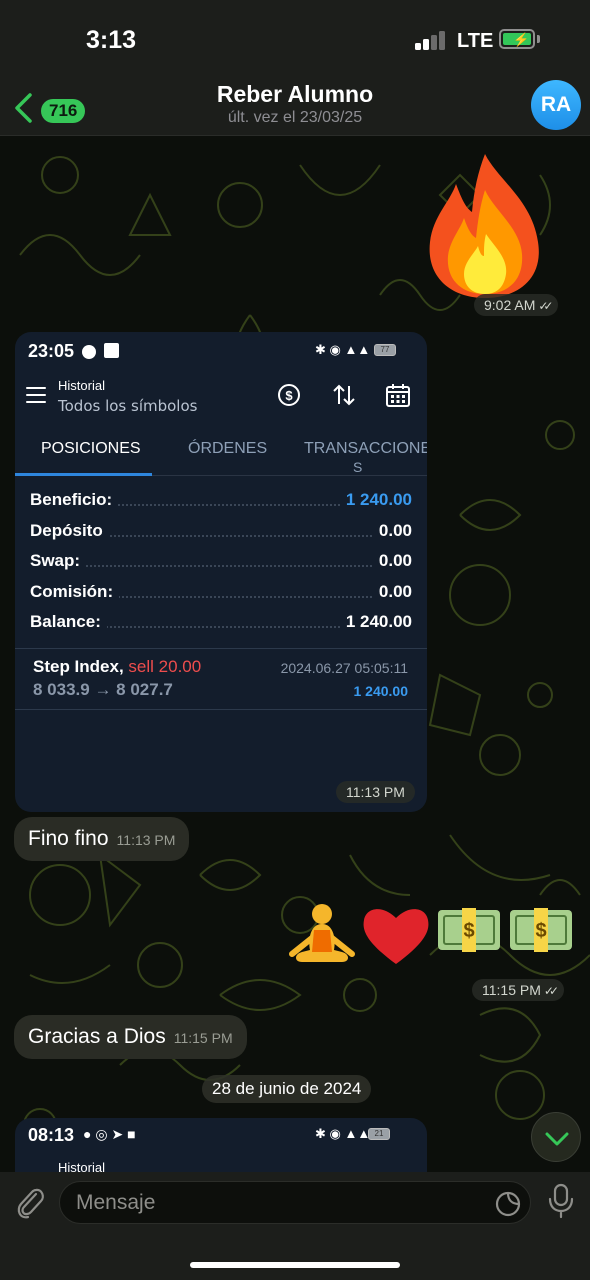 This screenshot has height=1280, width=590. I want to click on sort-icon, so click(344, 395).